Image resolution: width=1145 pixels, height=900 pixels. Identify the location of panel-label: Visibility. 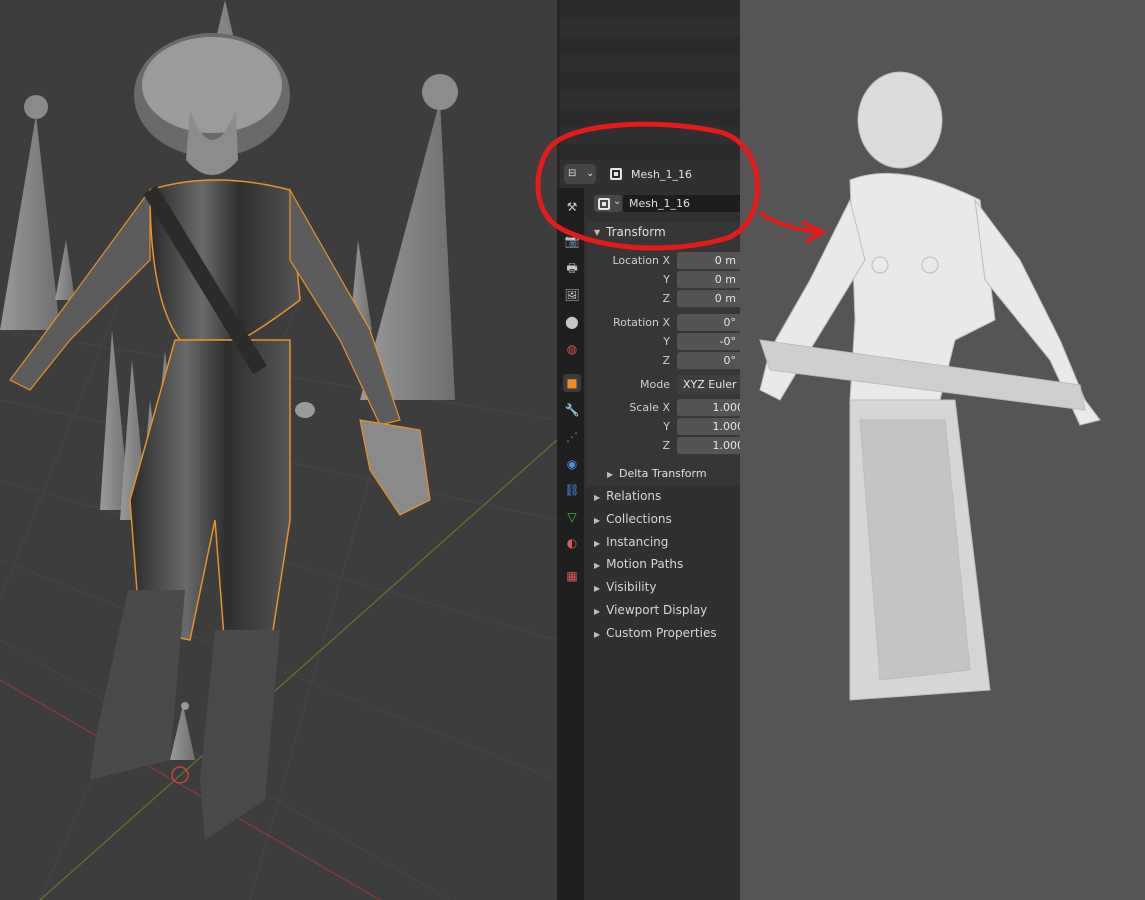
(631, 587).